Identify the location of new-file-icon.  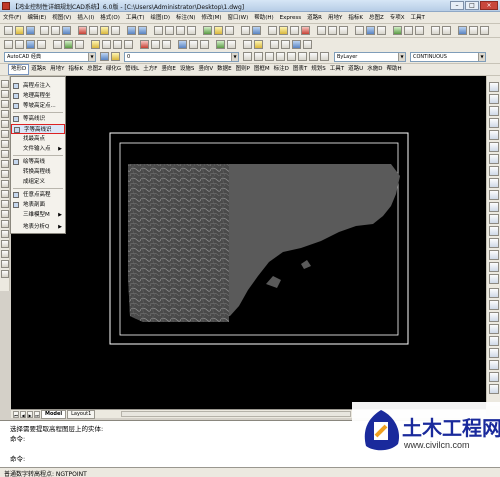
(8, 30).